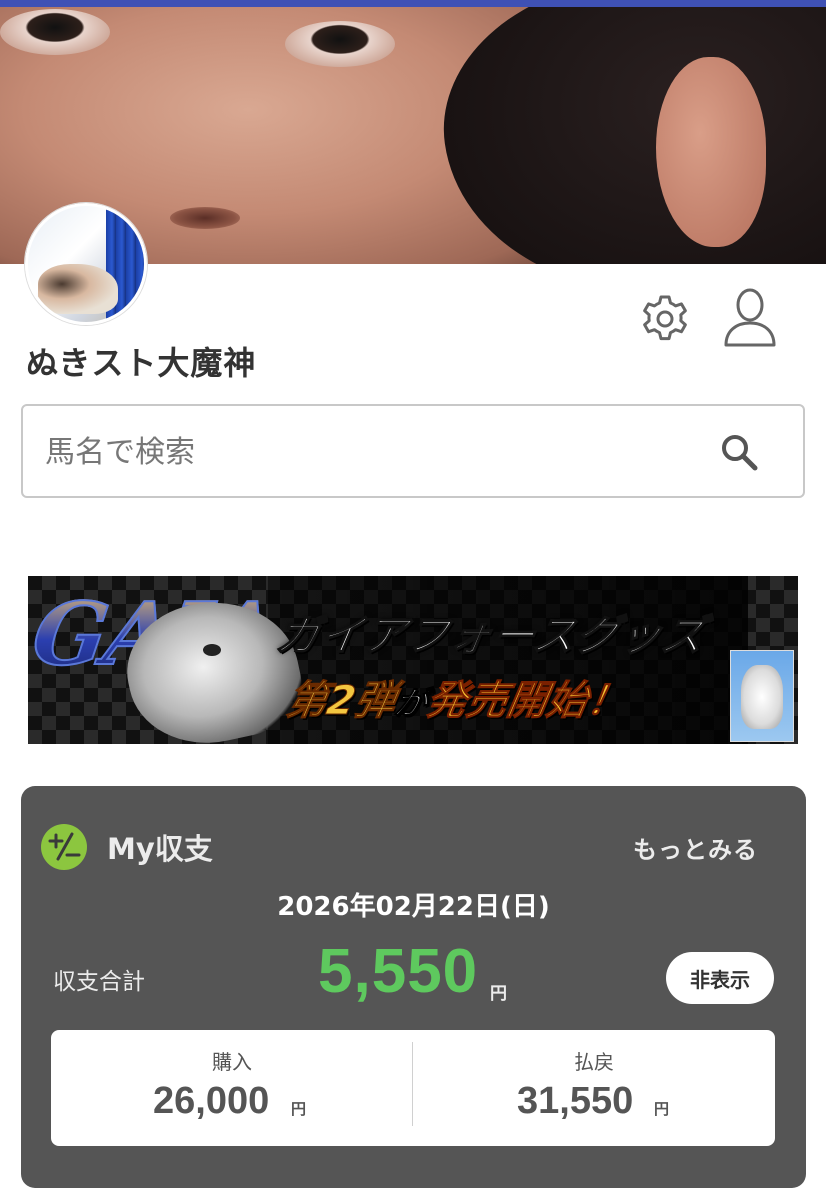 The width and height of the screenshot is (826, 1200). I want to click on settings-button, so click(665, 319).